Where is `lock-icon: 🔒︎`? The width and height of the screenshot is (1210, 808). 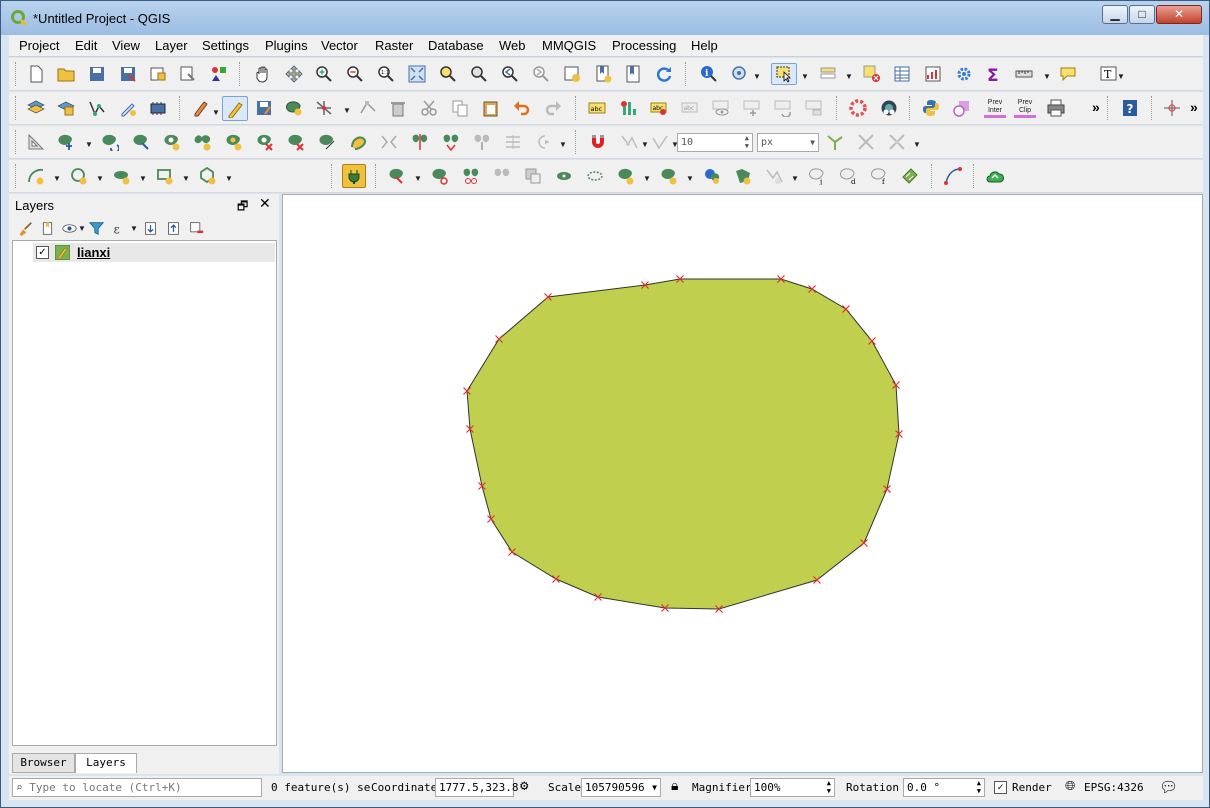 lock-icon: 🔒︎ is located at coordinates (674, 786).